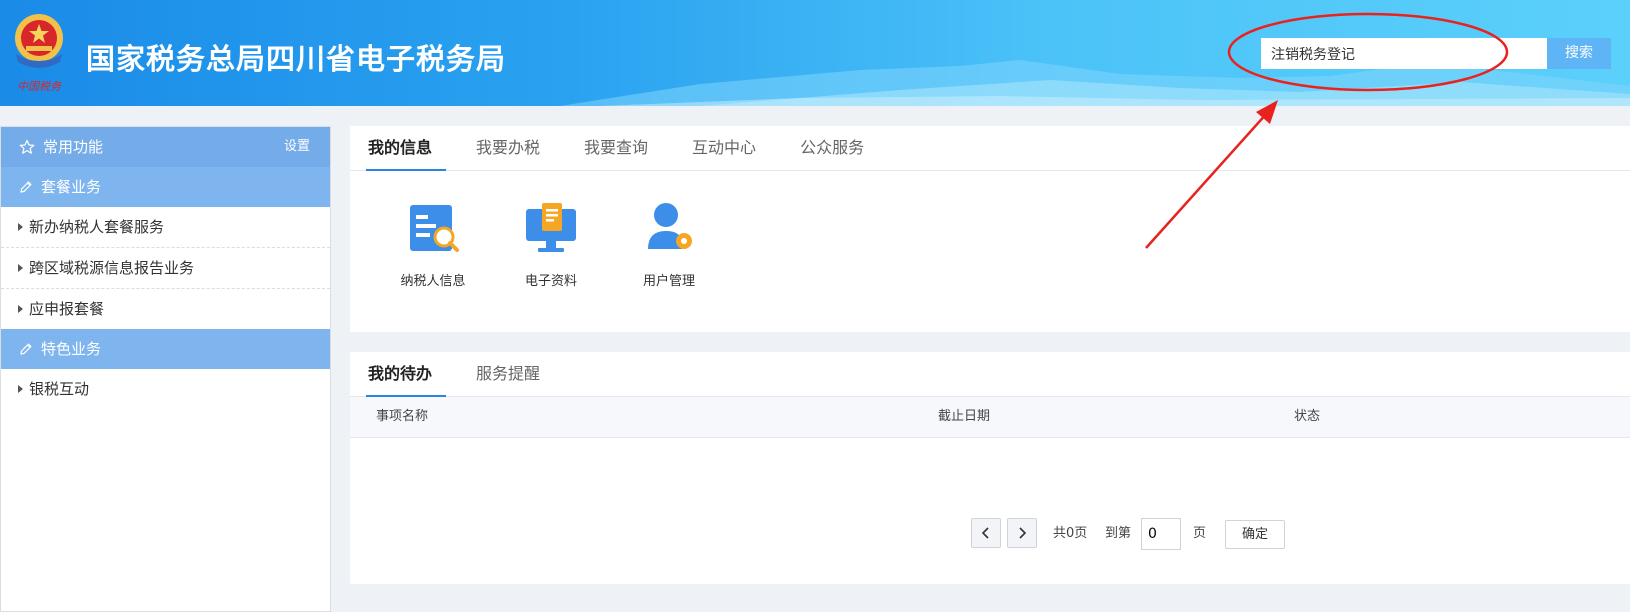  What do you see at coordinates (724, 148) in the screenshot?
I see `tab-interaction-center: 互动中心` at bounding box center [724, 148].